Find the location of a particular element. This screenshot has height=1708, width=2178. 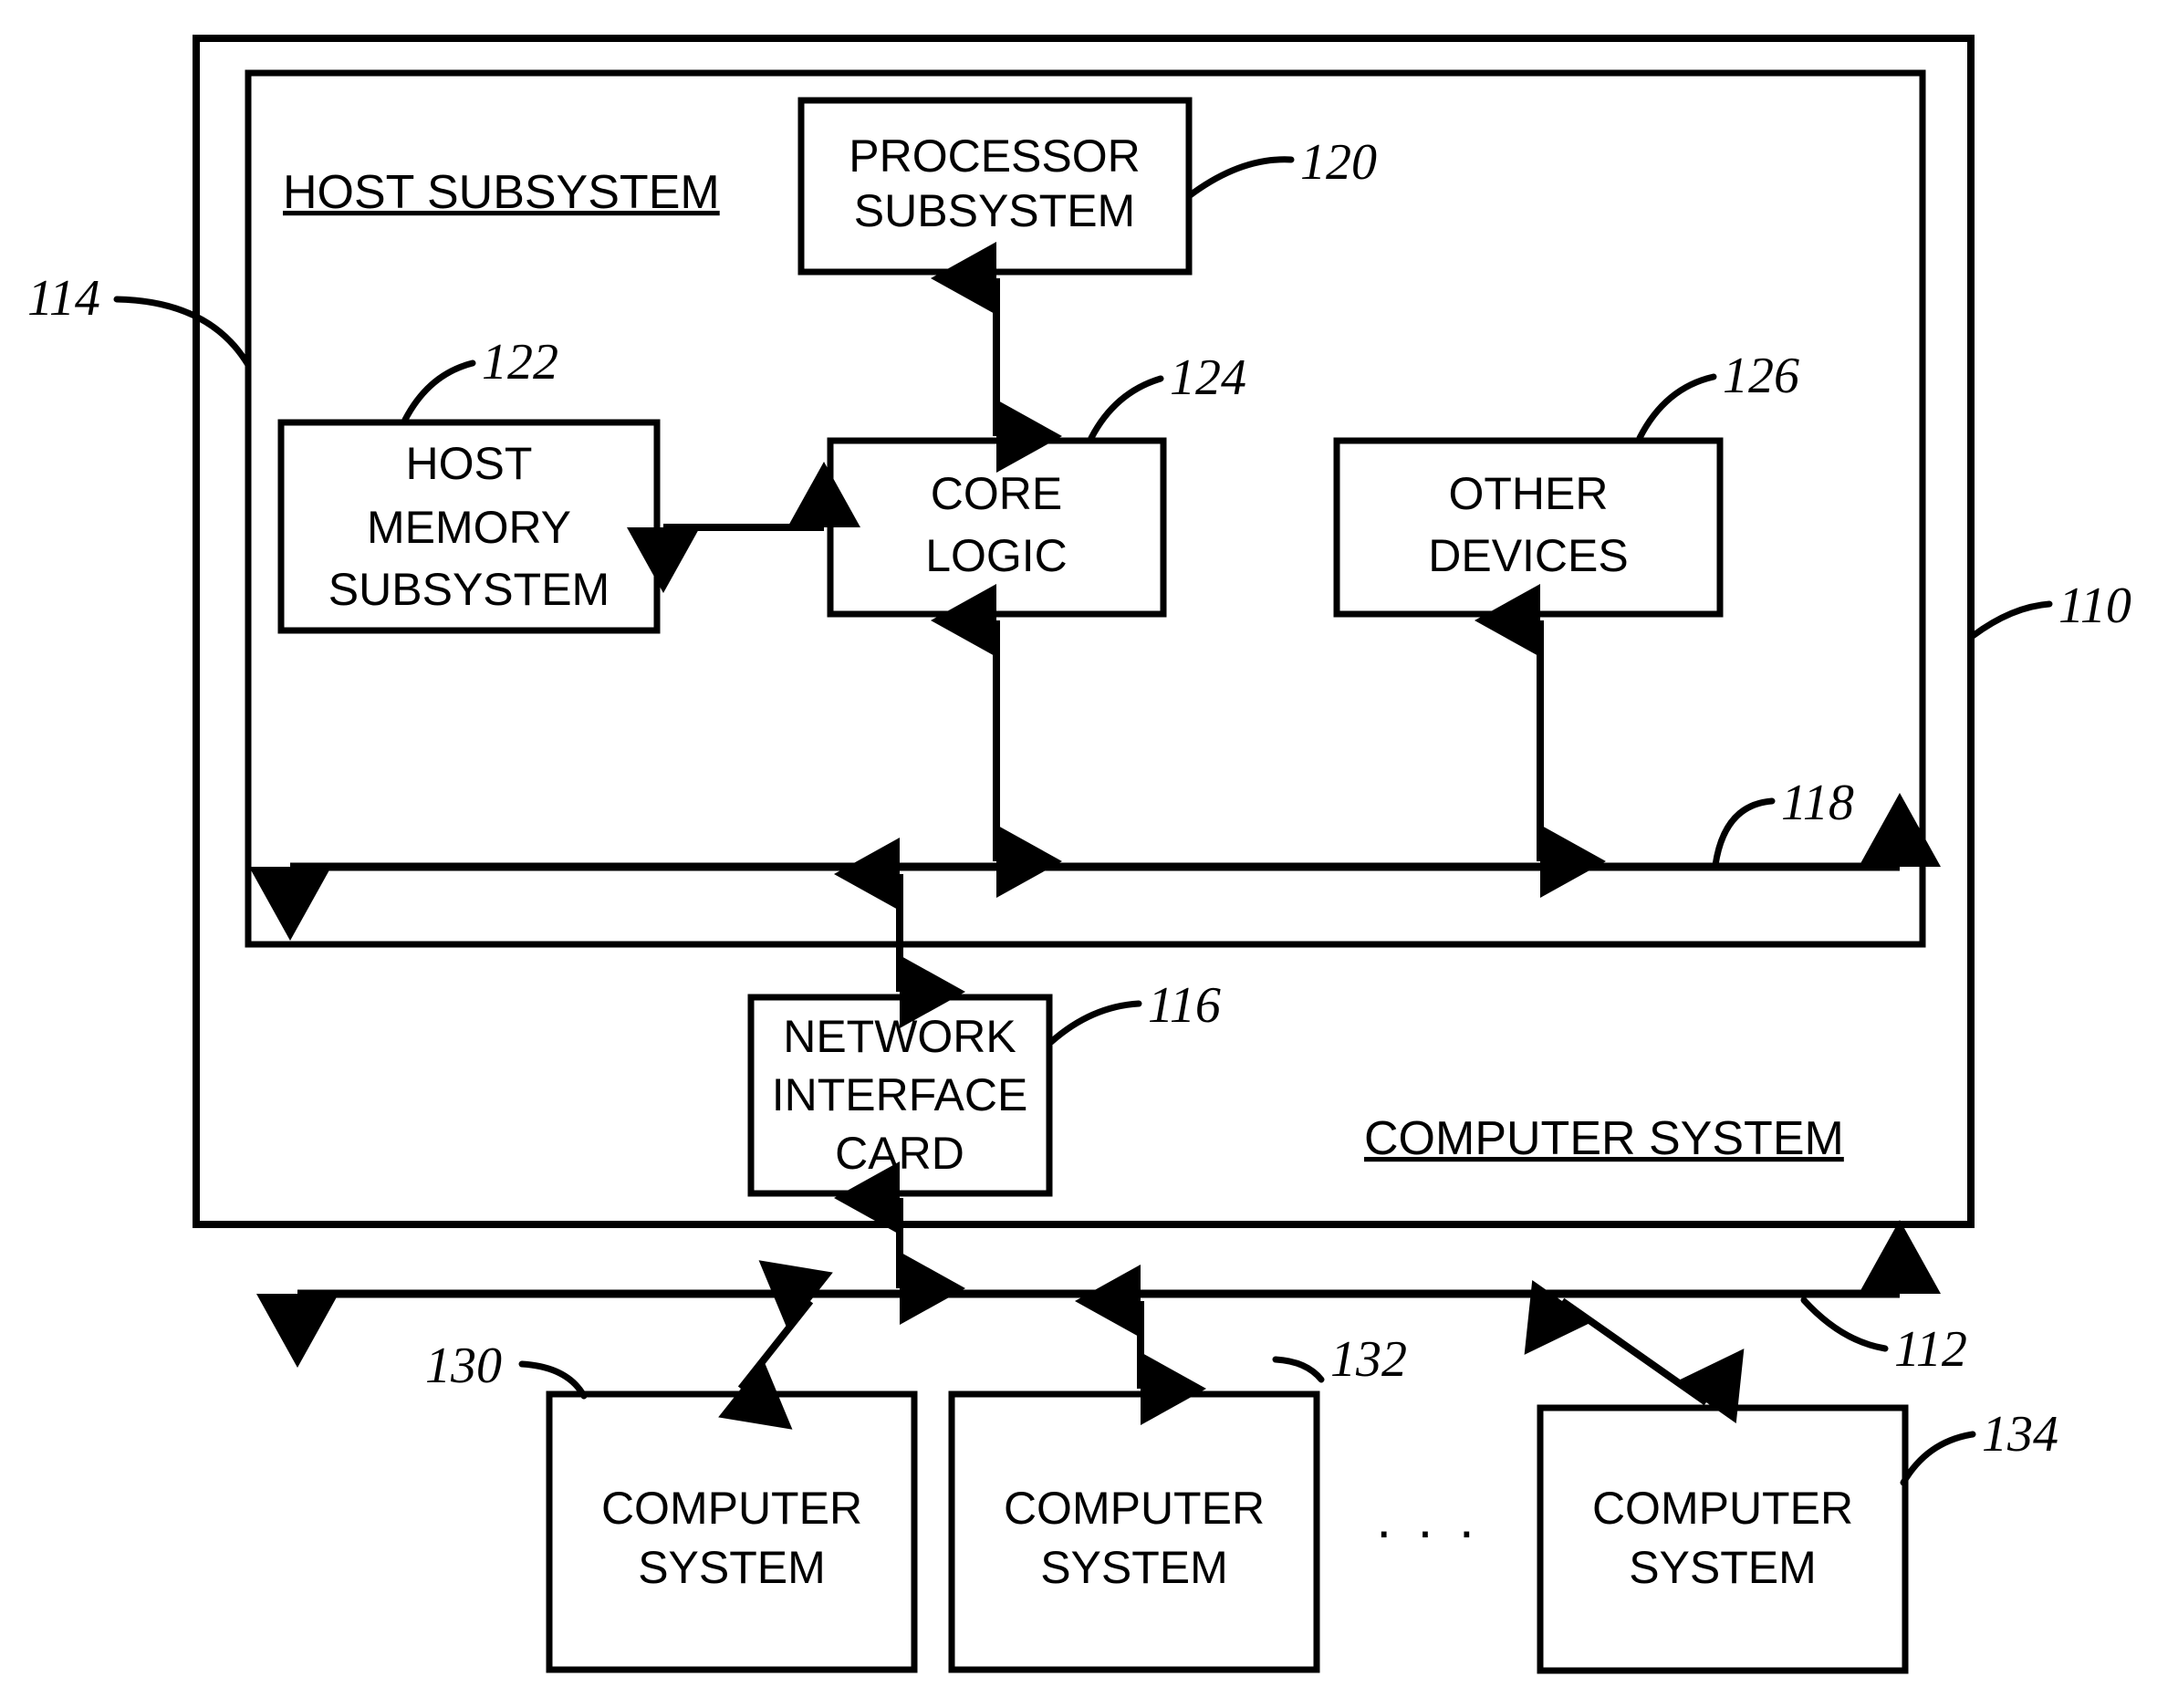

ref-134: 134 is located at coordinates (2020, 1435).